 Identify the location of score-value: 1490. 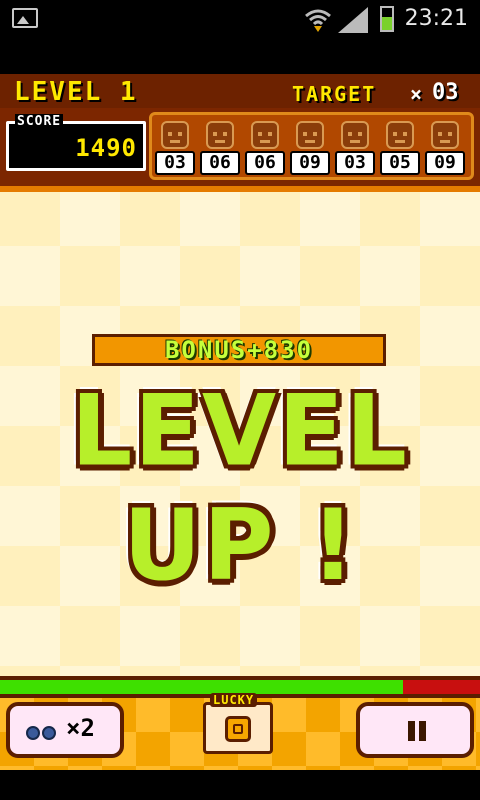
(106, 148).